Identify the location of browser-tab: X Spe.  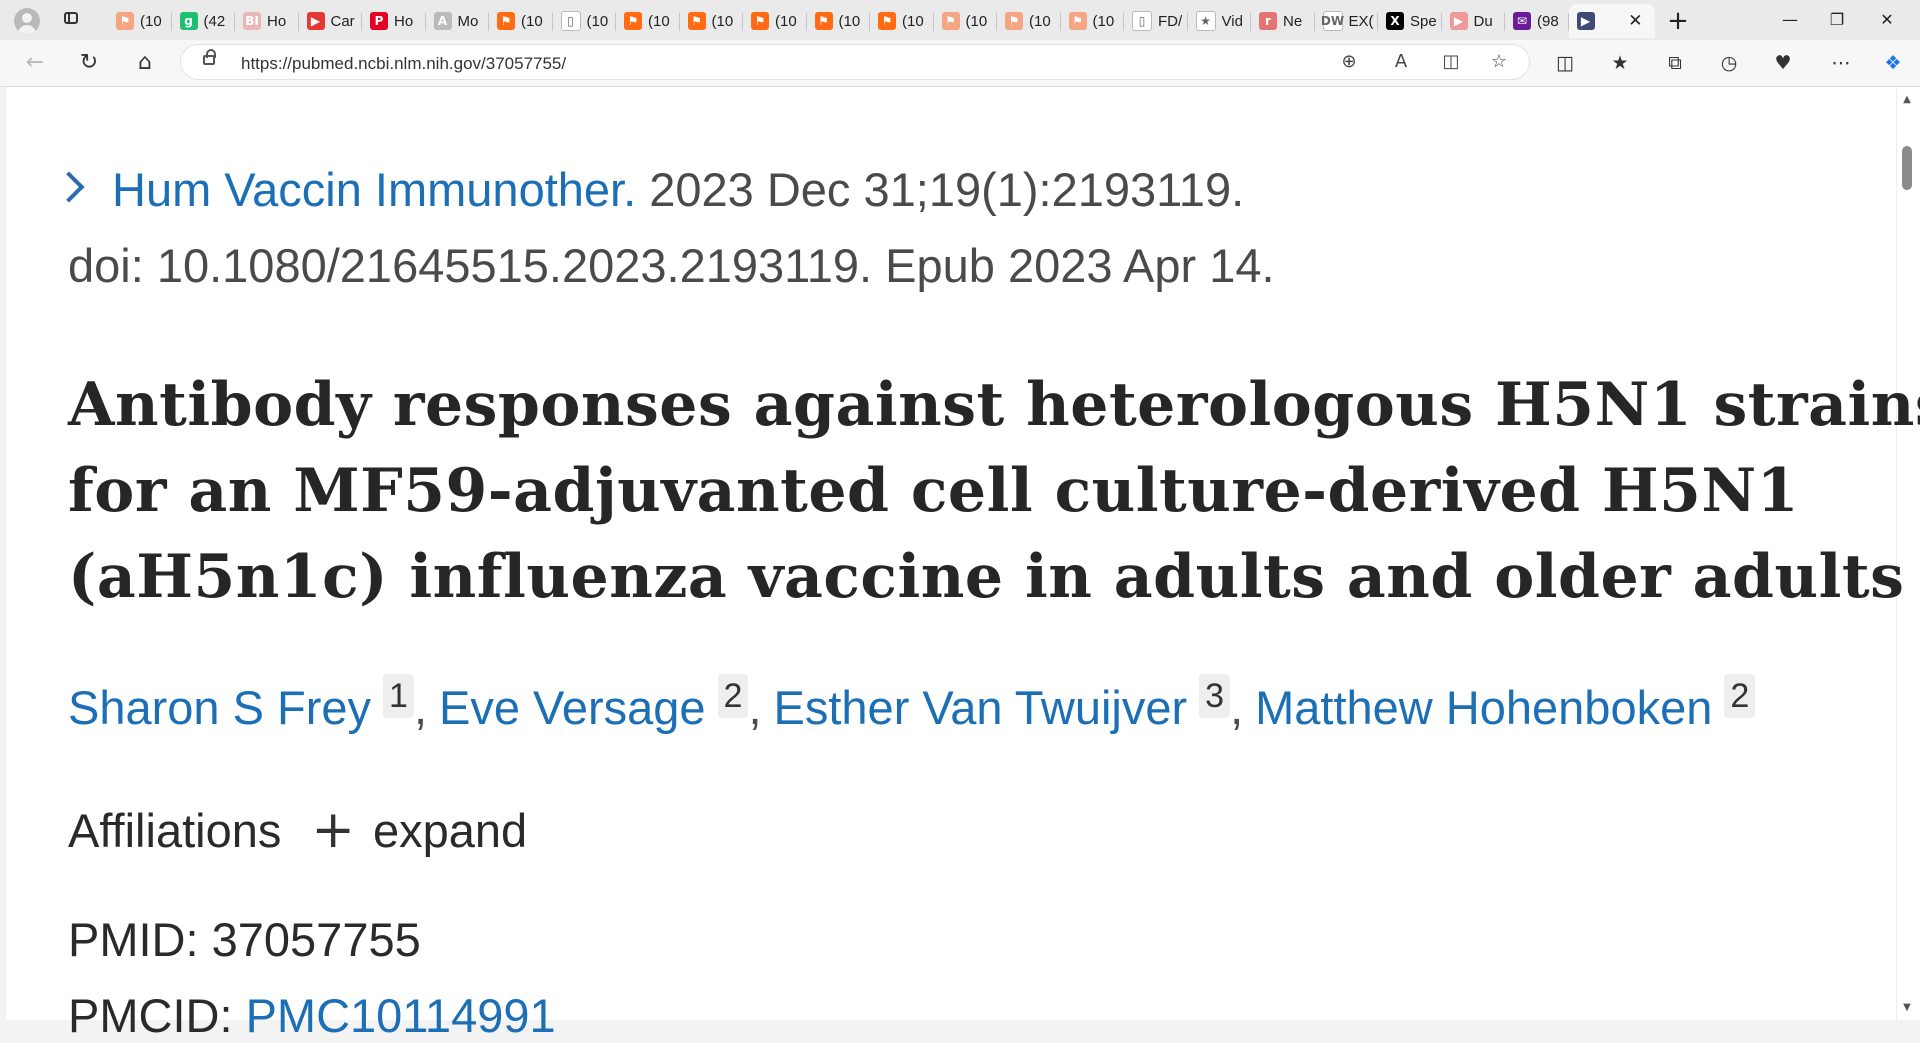
(1410, 21).